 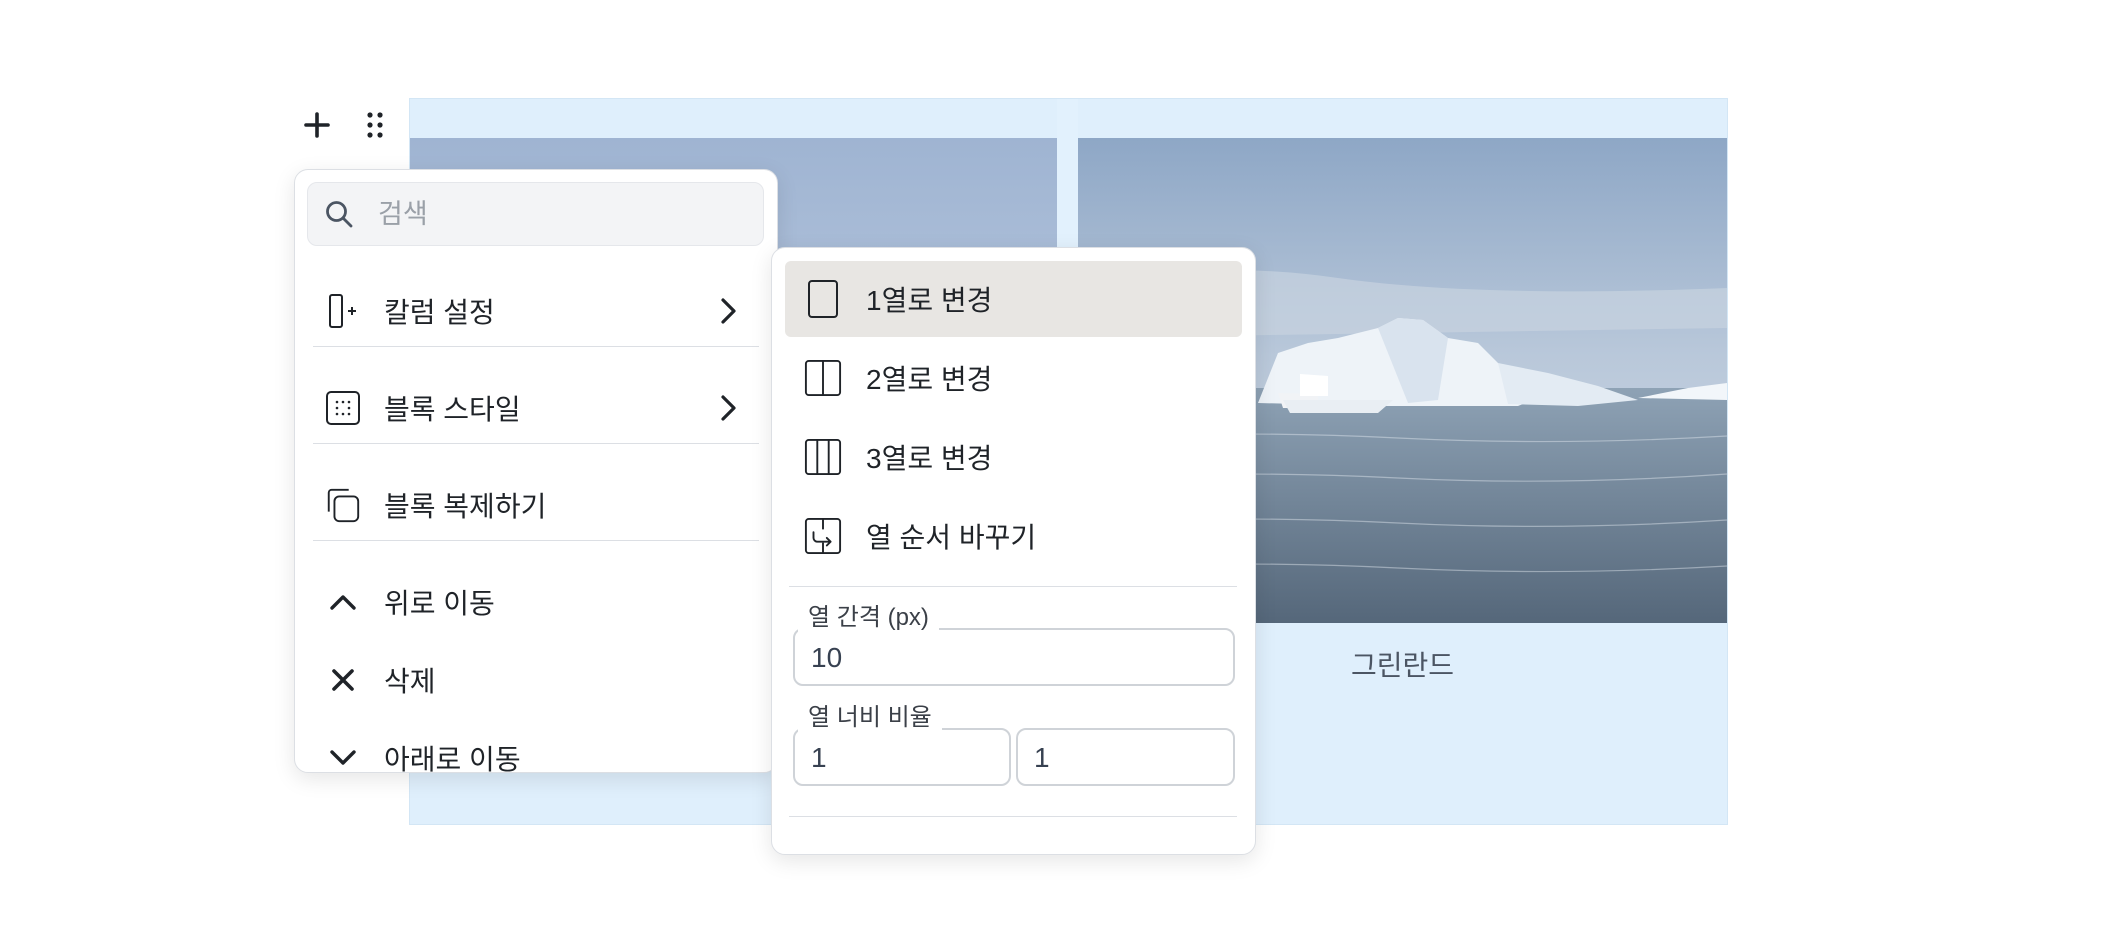 I want to click on drag-handle, so click(x=375, y=125).